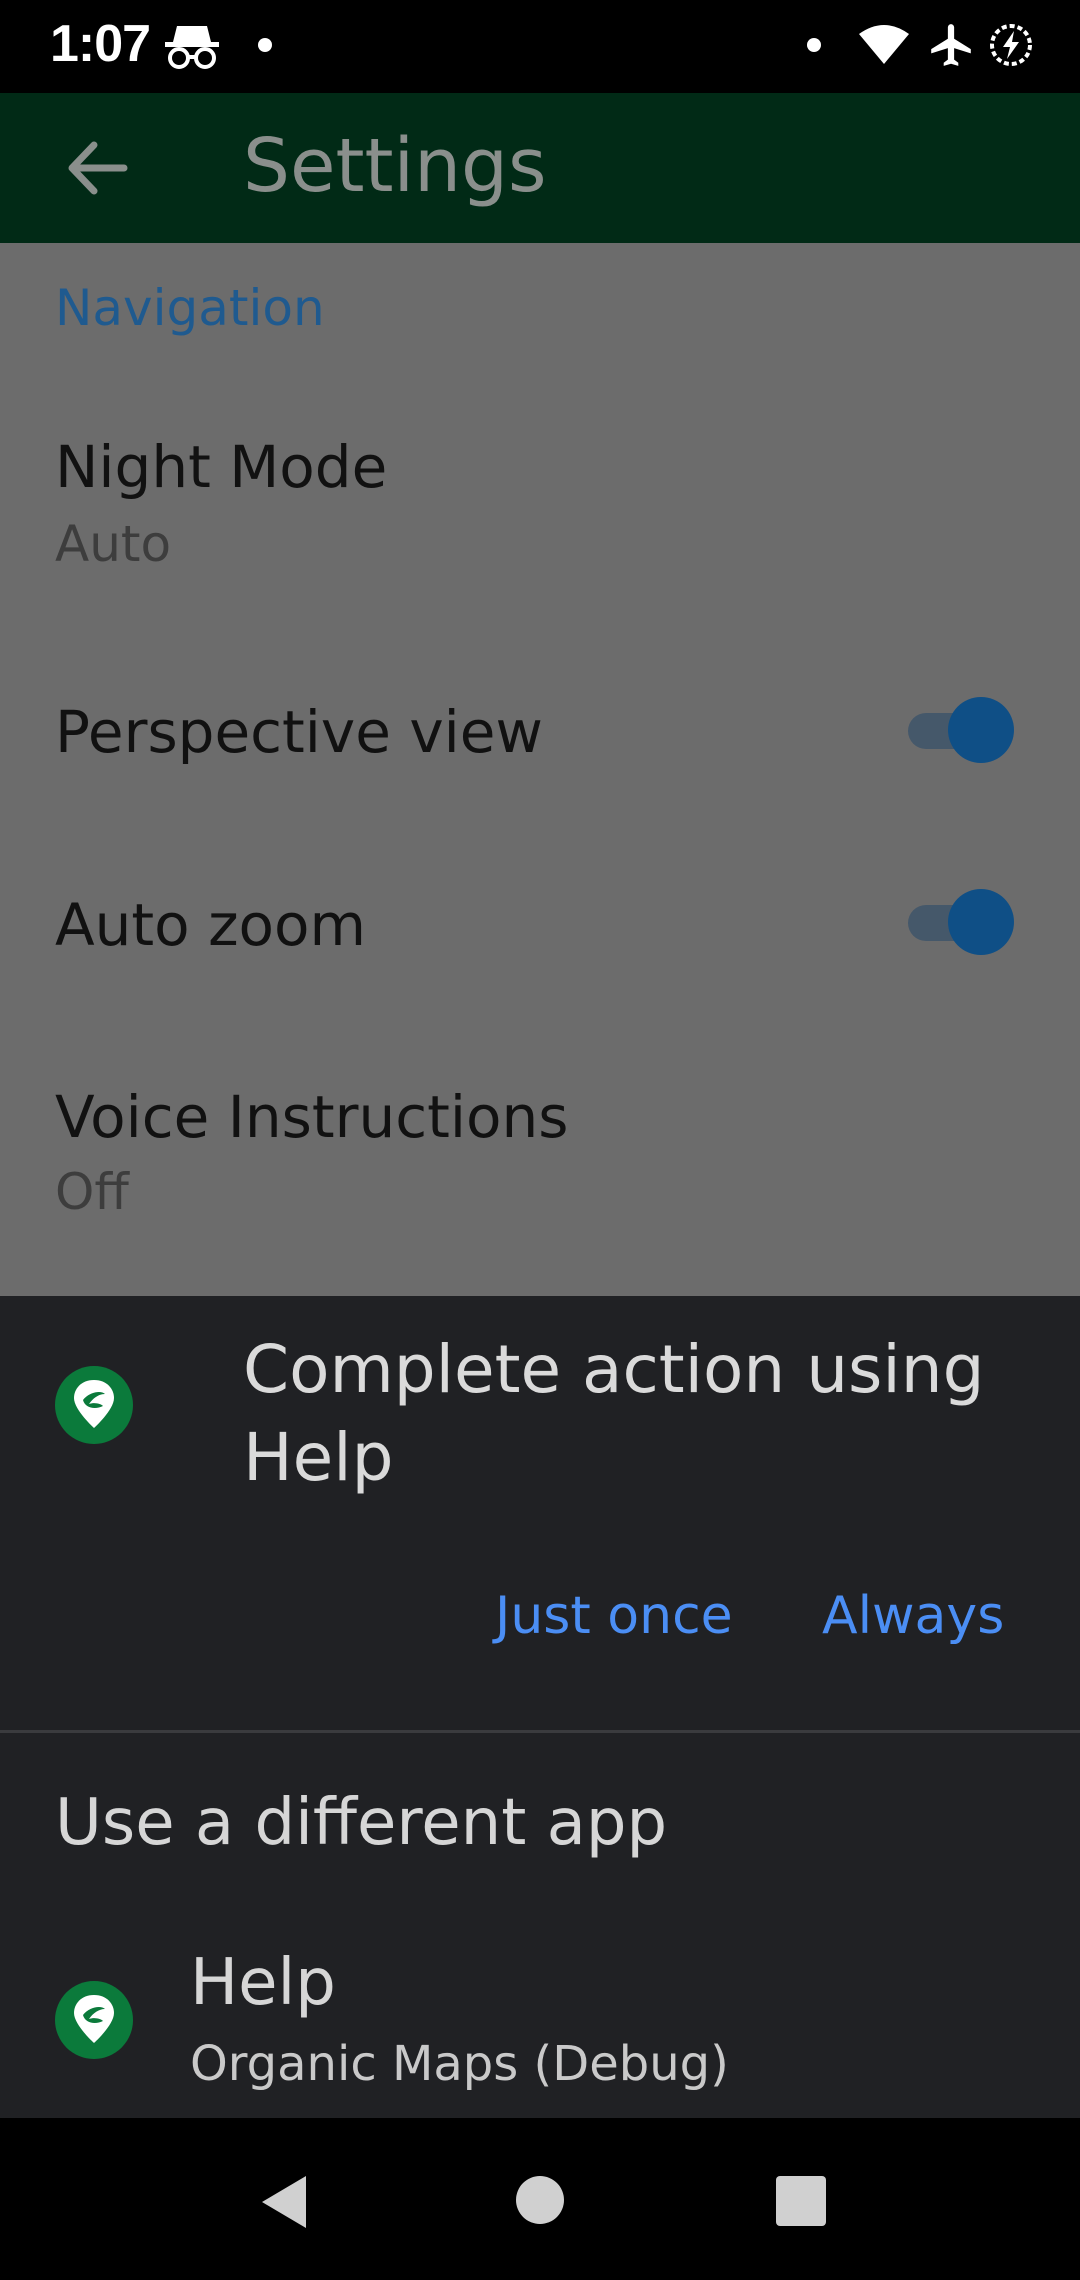 This screenshot has width=1080, height=2280. What do you see at coordinates (540, 46) in the screenshot?
I see `status-bar: 1:07` at bounding box center [540, 46].